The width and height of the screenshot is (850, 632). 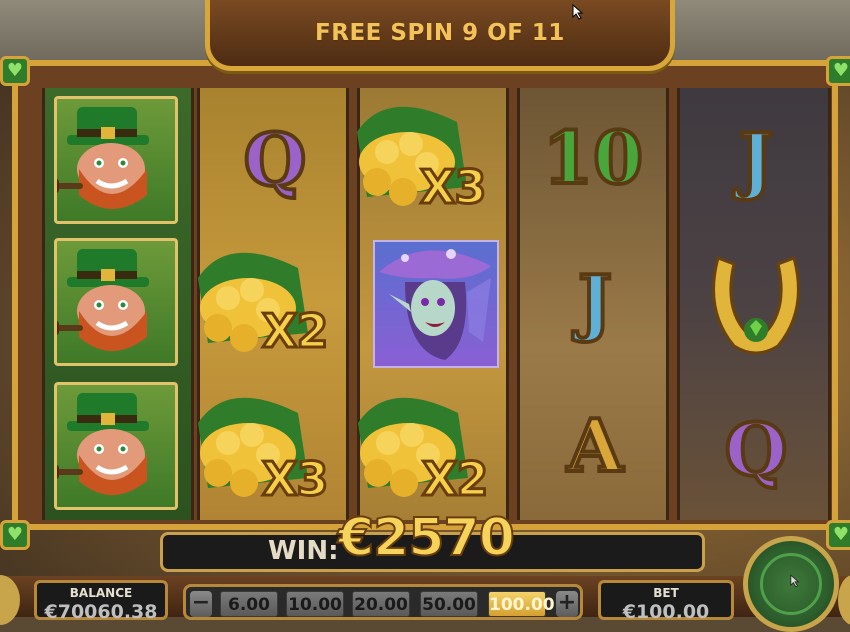 I want to click on fairy-symbol, so click(x=436, y=304).